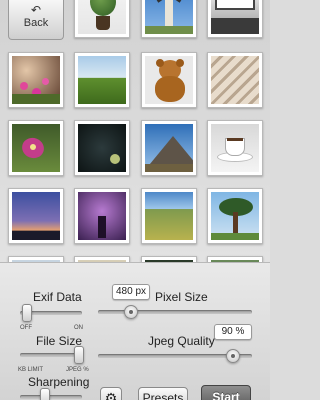 The width and height of the screenshot is (320, 400). I want to click on kb-limit-label: KB LIMIT, so click(31, 370).